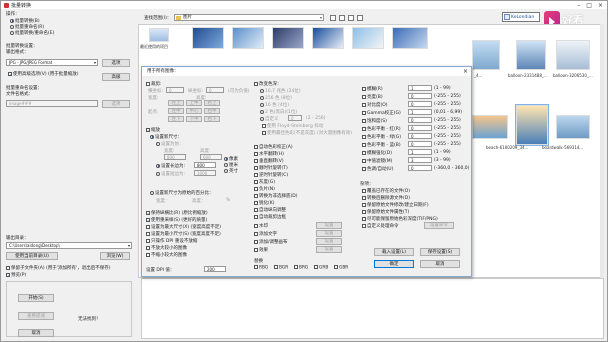 The height and width of the screenshot is (342, 608). I want to click on origin-mid-left: 左中, so click(176, 111).